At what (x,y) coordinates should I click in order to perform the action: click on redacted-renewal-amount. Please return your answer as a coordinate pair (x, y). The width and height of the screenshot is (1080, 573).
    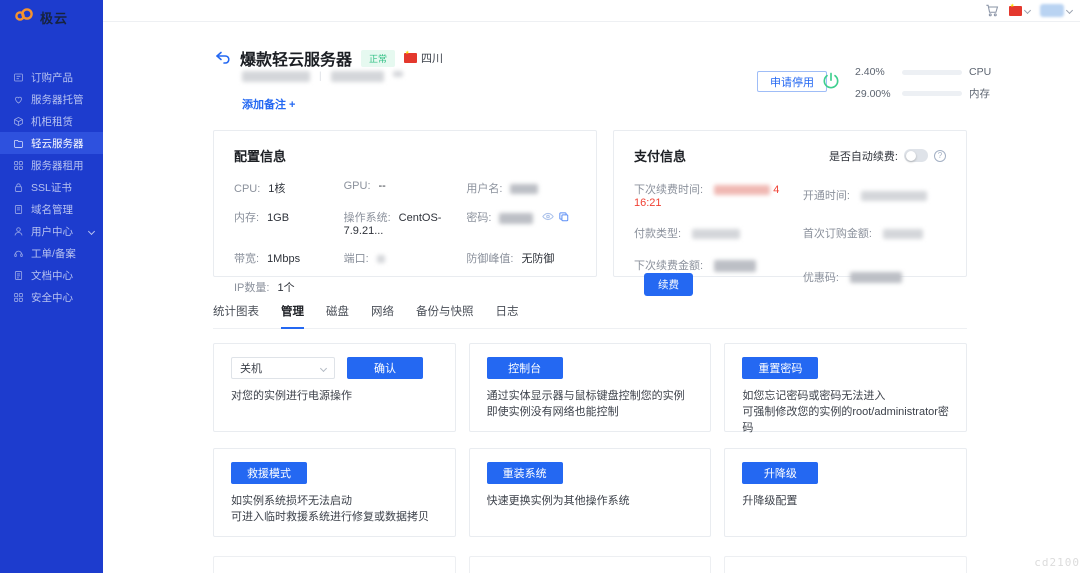
    Looking at the image, I should click on (735, 266).